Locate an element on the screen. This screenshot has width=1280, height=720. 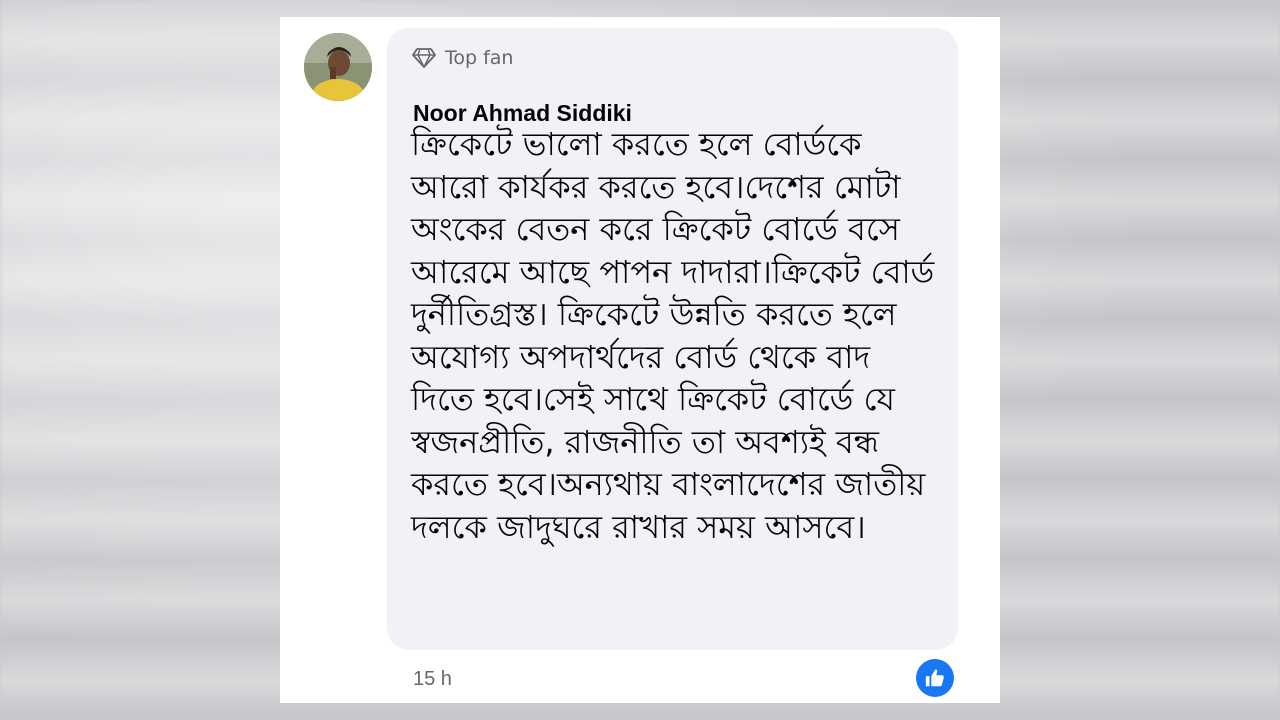
avatar is located at coordinates (338, 67).